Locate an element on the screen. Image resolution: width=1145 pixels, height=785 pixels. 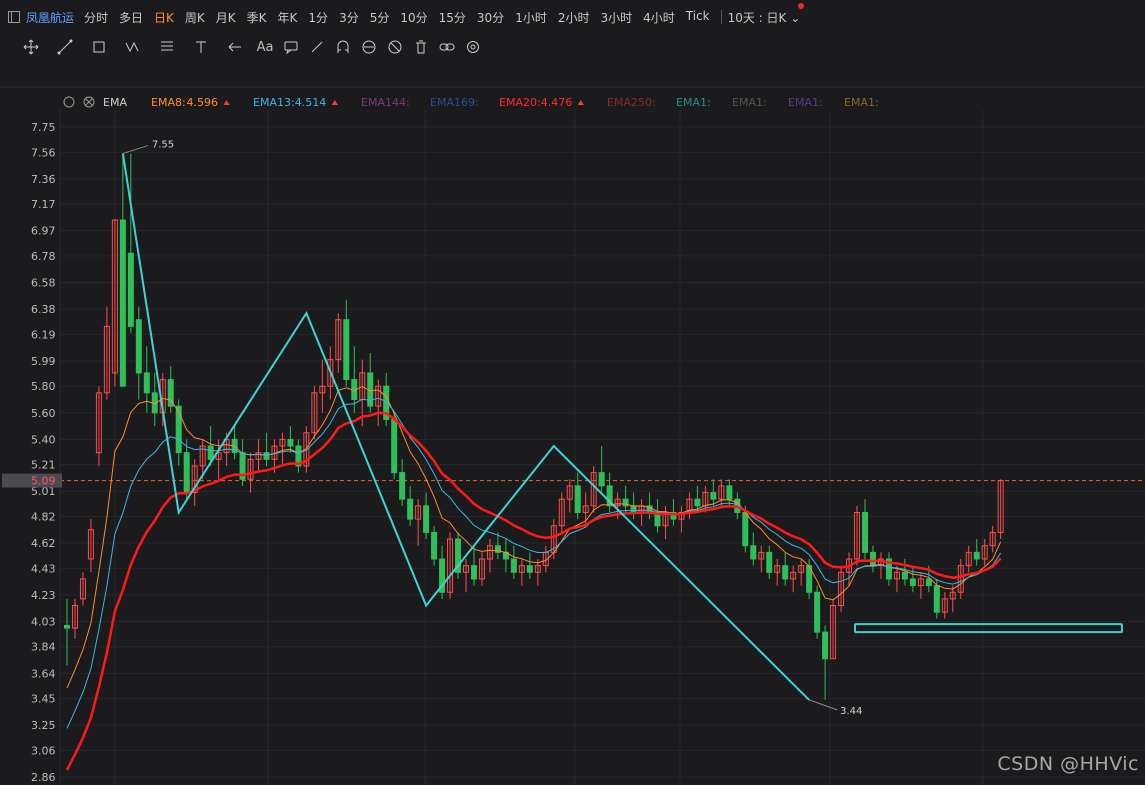
divider is located at coordinates (721, 17).